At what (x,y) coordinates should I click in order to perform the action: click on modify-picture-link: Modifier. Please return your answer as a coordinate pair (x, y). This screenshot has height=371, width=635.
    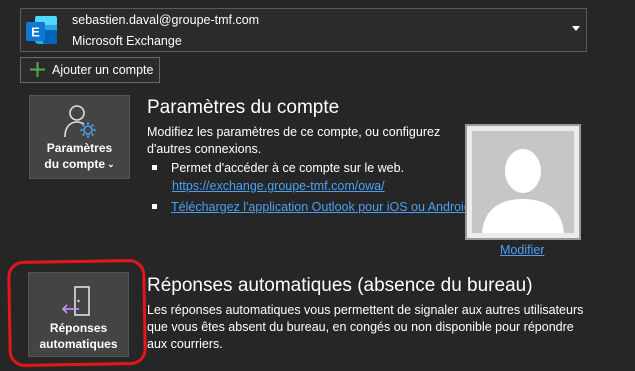
    Looking at the image, I should click on (522, 250).